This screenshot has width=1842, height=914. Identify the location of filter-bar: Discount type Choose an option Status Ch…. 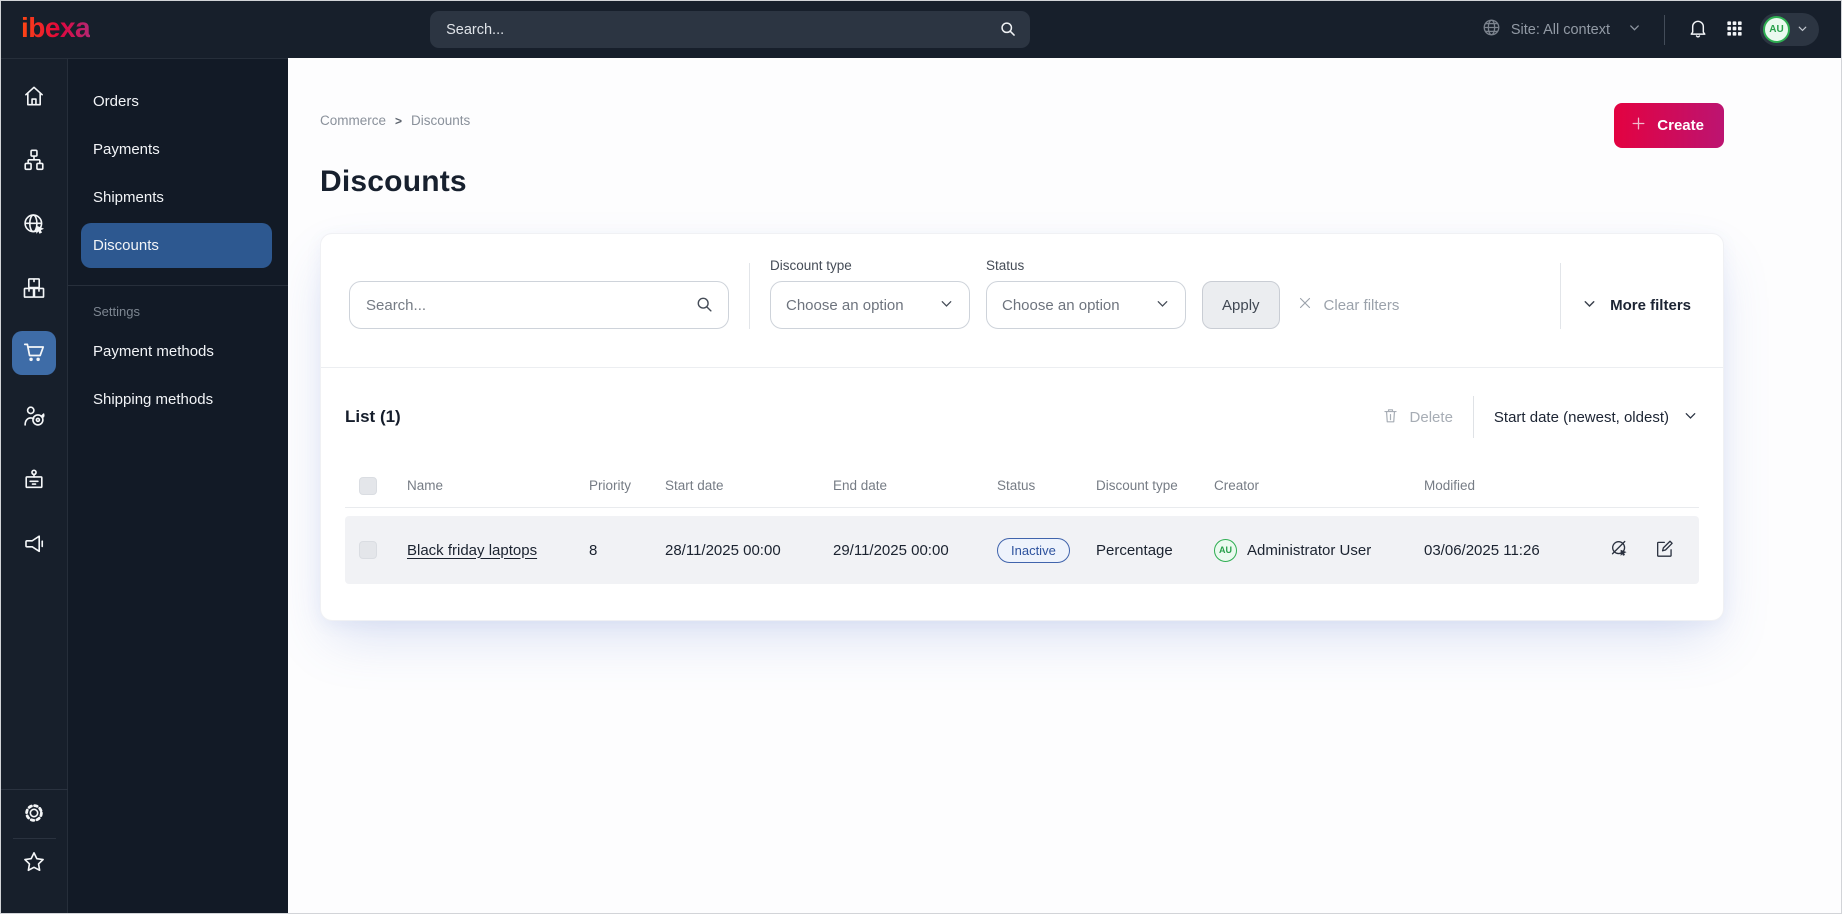
(1022, 300).